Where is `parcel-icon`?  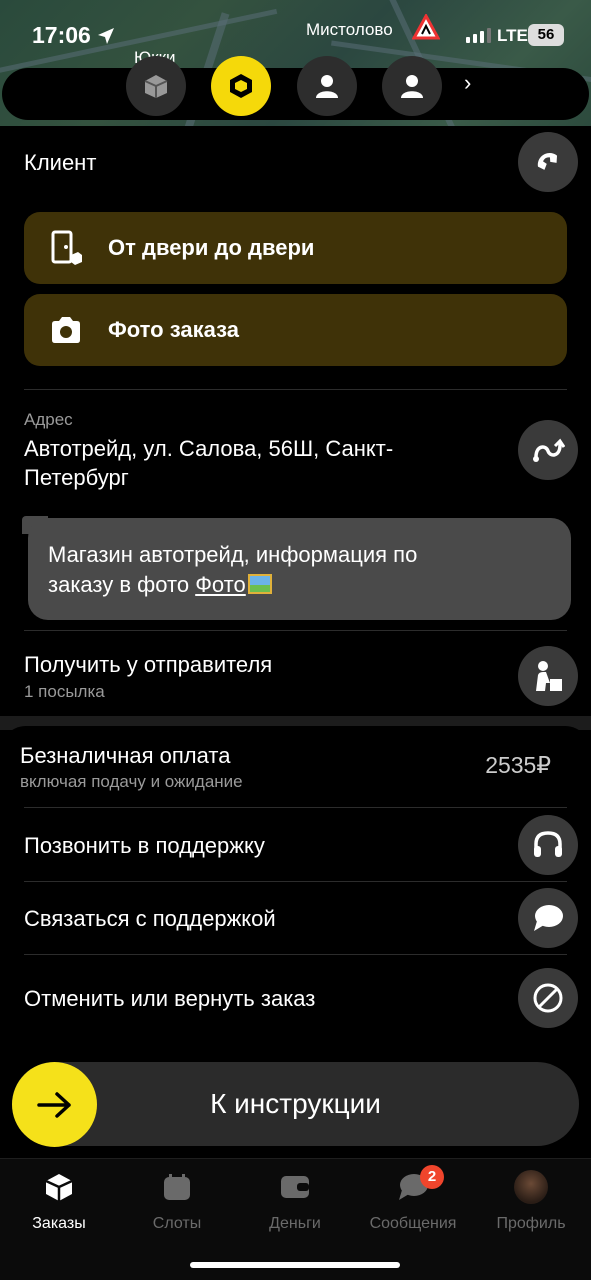
parcel-icon is located at coordinates (156, 86).